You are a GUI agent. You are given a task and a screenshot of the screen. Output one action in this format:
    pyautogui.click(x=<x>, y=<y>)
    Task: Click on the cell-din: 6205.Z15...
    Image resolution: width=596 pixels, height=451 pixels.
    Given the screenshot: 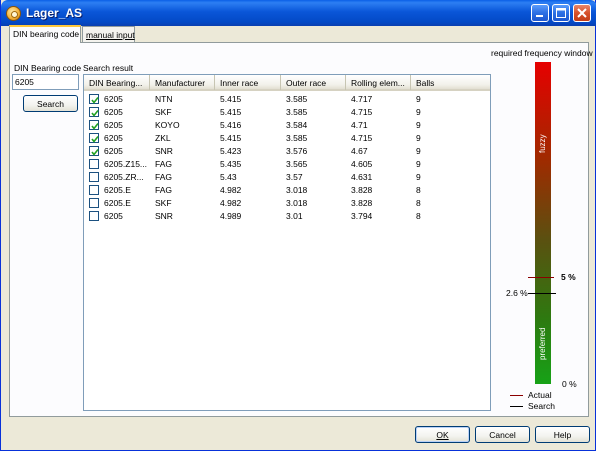 What is the action you would take?
    pyautogui.click(x=126, y=164)
    